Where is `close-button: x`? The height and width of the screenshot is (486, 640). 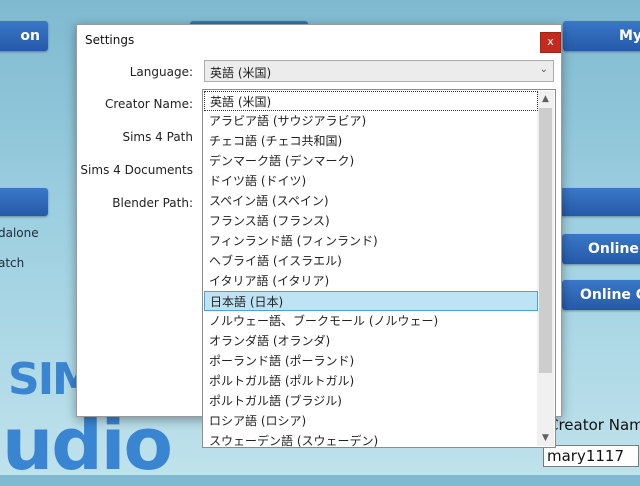
close-button: x is located at coordinates (550, 42).